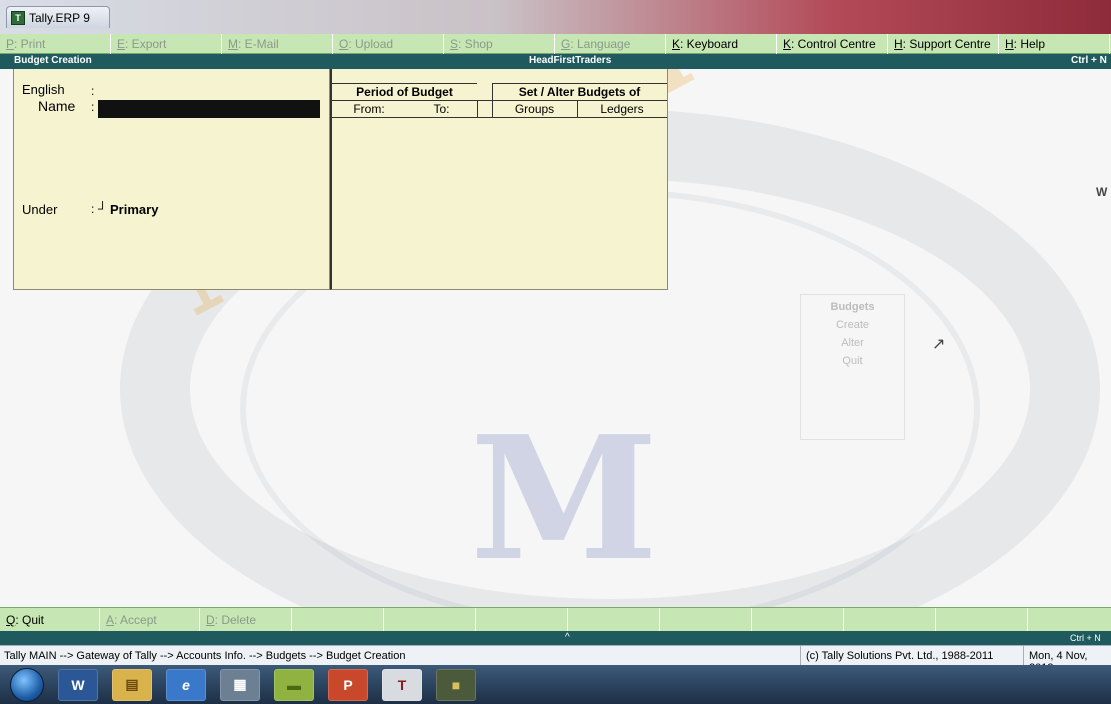 Image resolution: width=1111 pixels, height=704 pixels. I want to click on calculator-icon: ▦, so click(240, 684).